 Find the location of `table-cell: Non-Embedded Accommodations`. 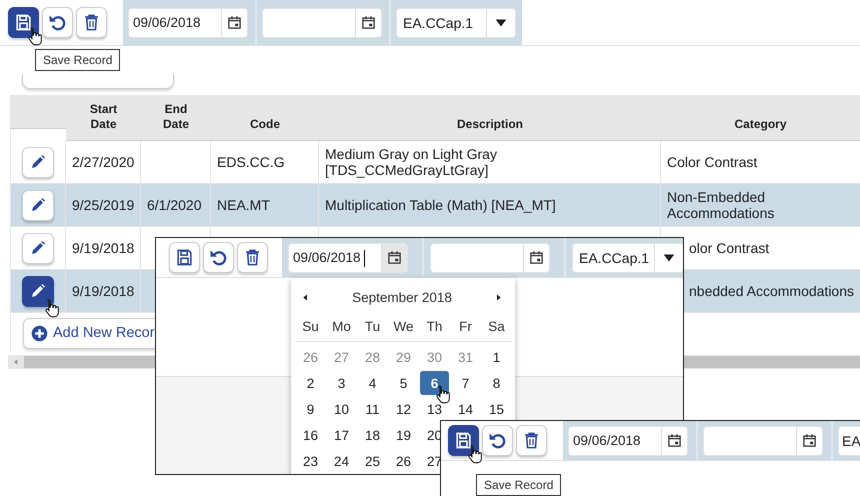

table-cell: Non-Embedded Accommodations is located at coordinates (760, 205).